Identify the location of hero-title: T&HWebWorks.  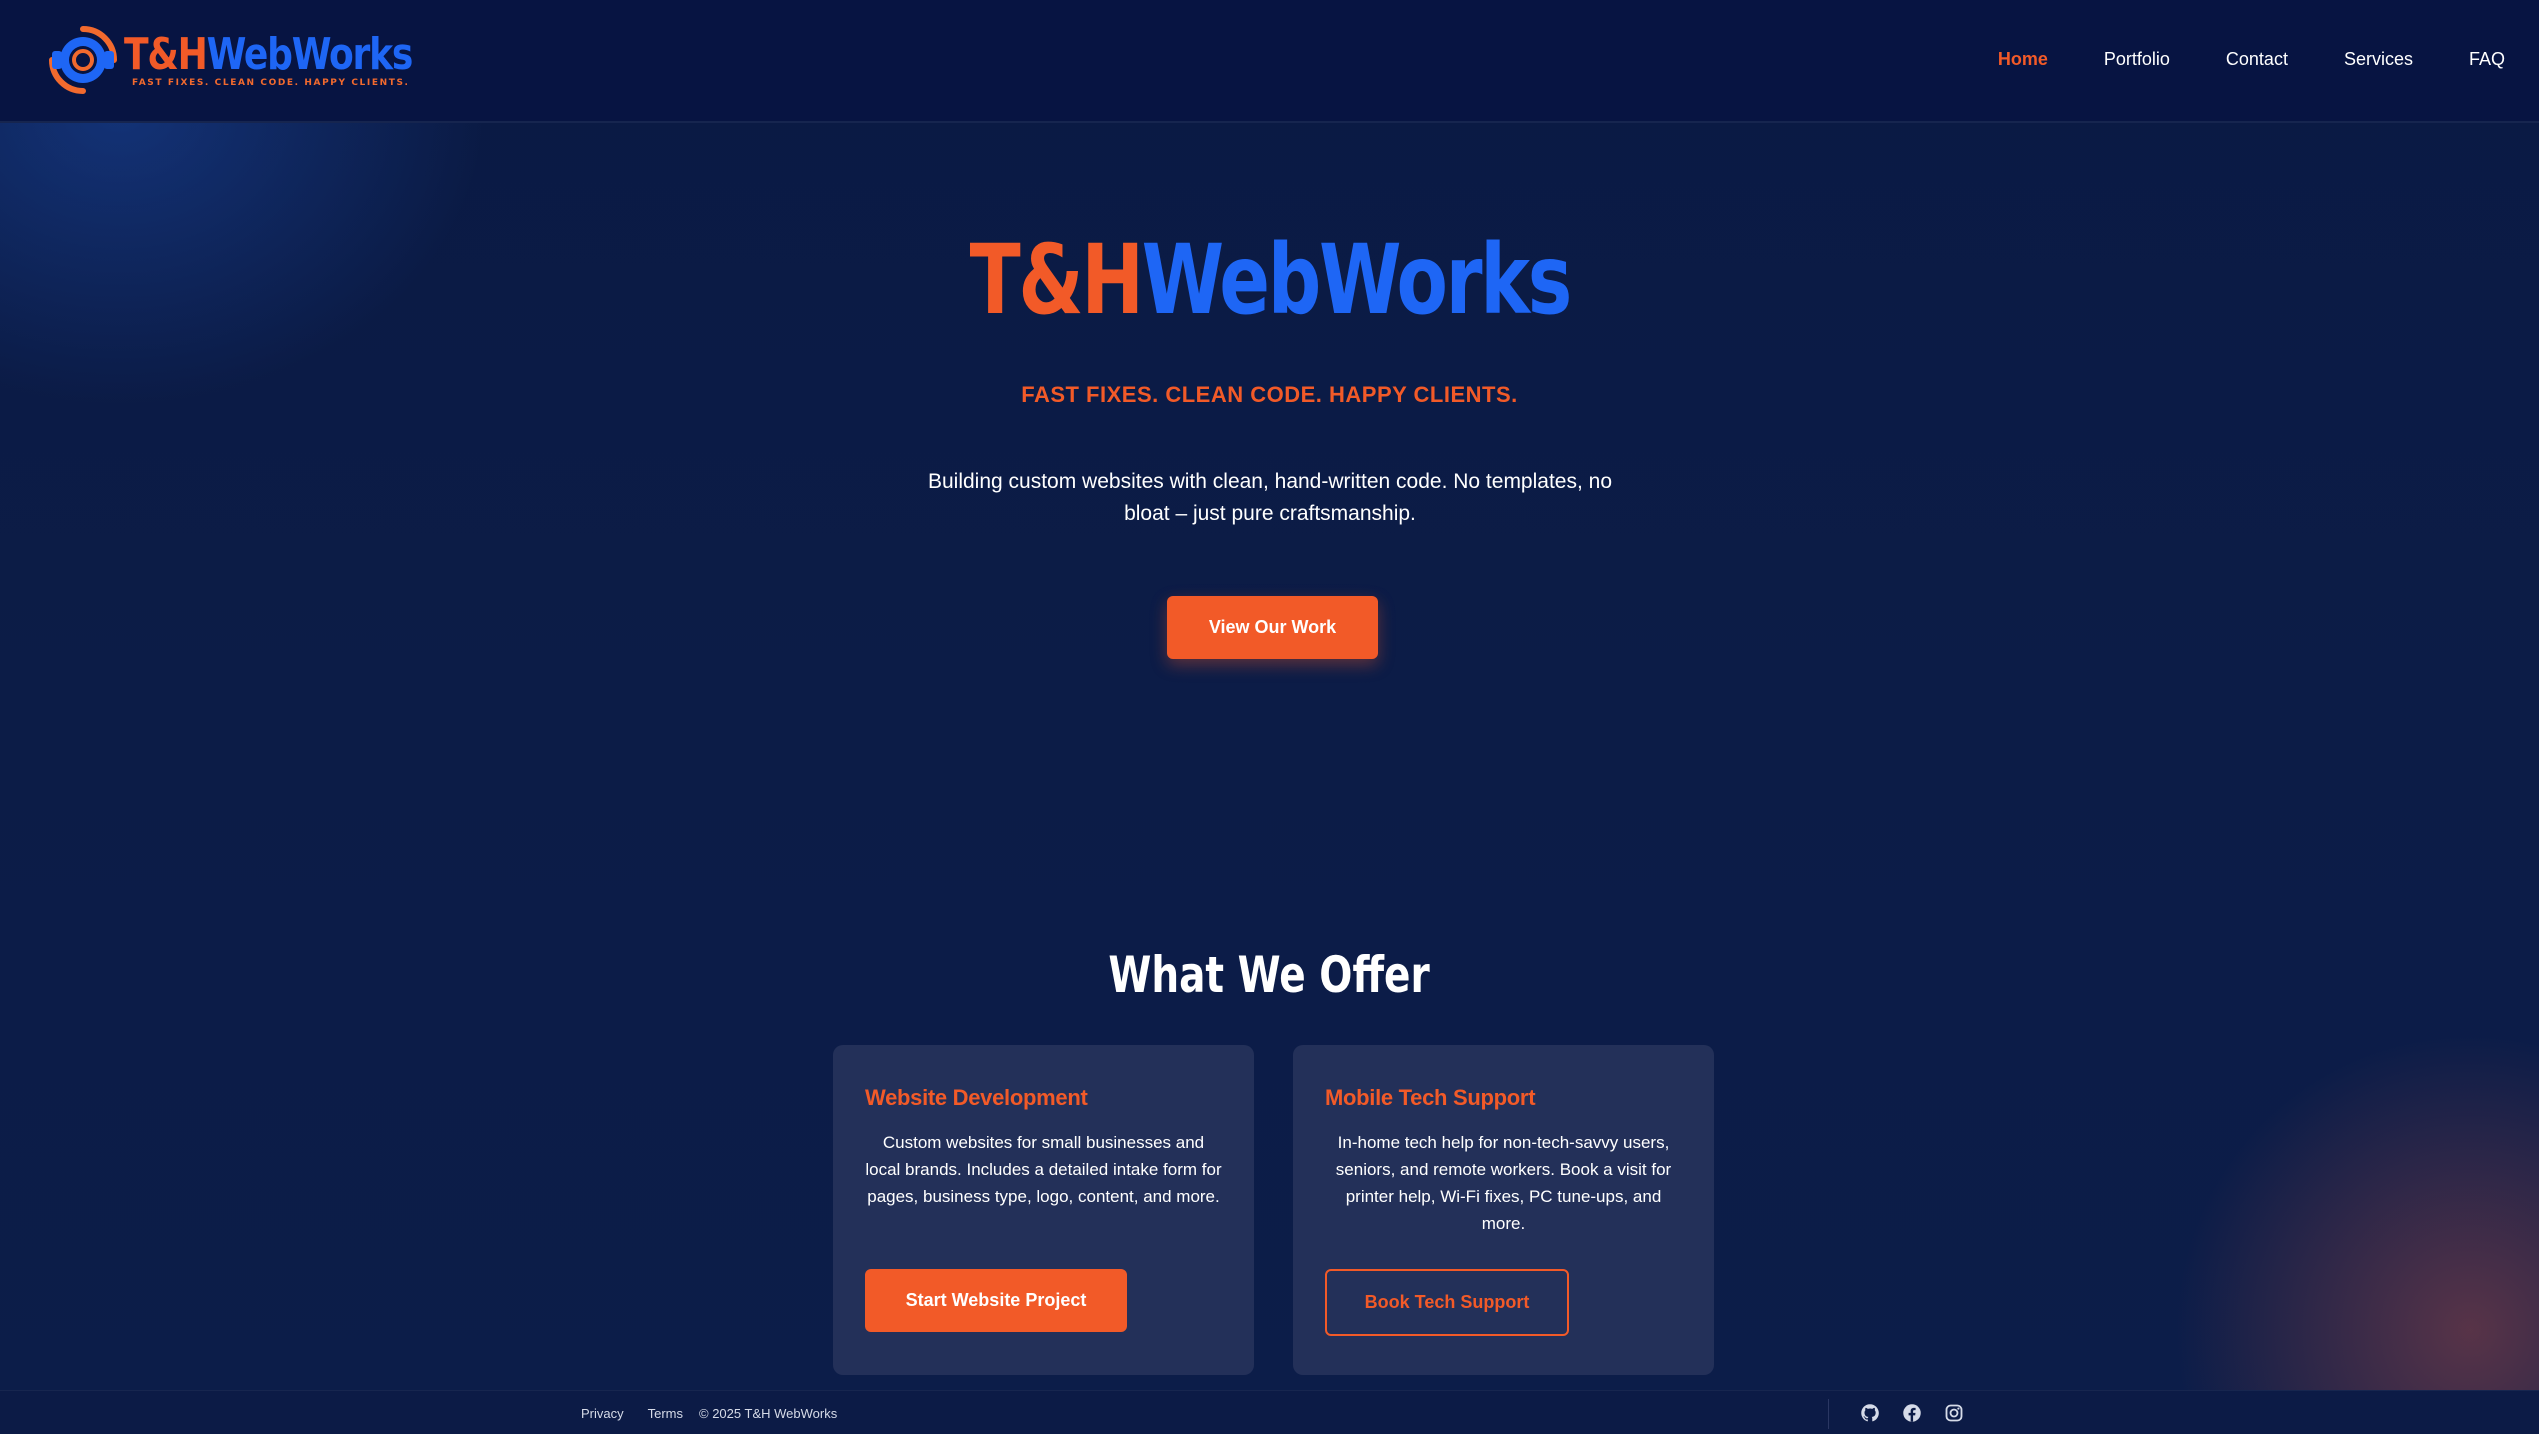
(1270, 280).